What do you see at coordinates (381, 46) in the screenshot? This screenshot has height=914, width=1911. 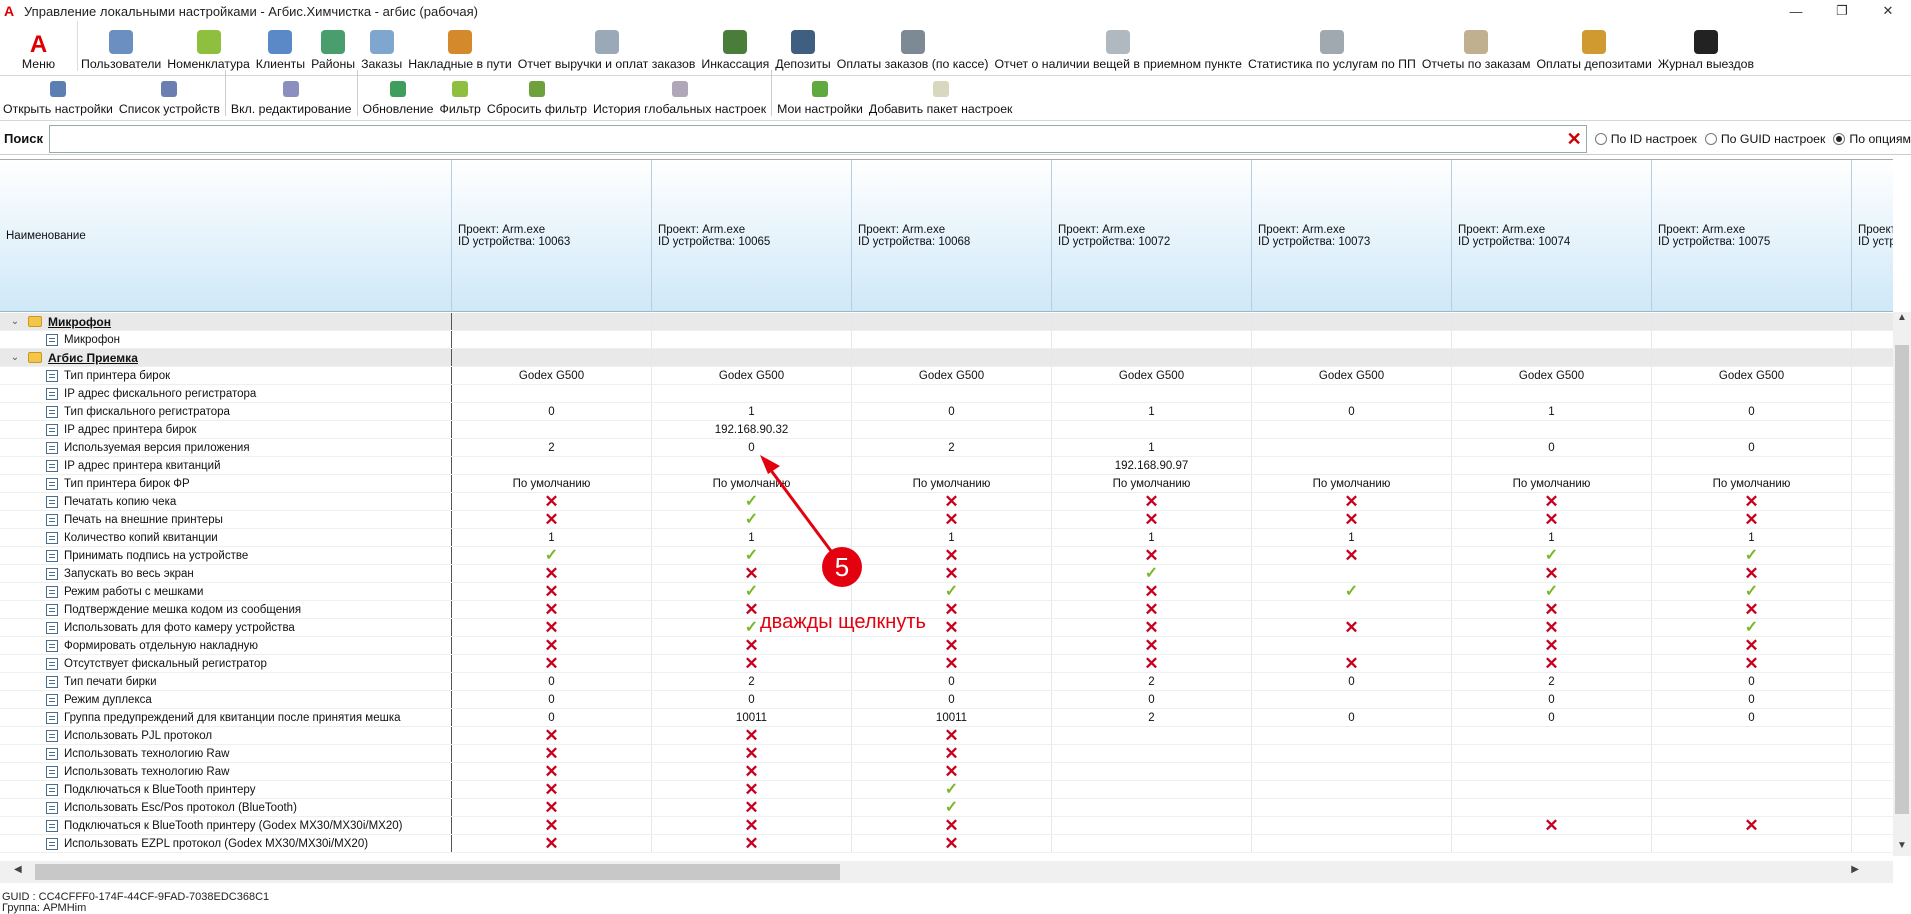 I see `toolbar-button-4: Заказы` at bounding box center [381, 46].